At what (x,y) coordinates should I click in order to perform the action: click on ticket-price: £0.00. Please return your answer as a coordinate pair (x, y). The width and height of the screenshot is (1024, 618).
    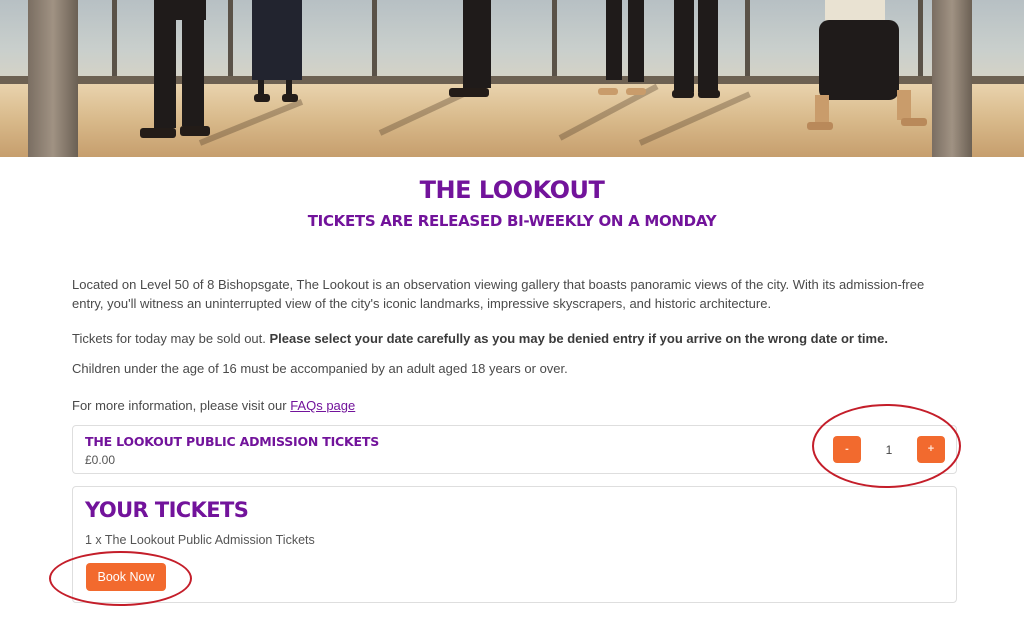
    Looking at the image, I should click on (100, 460).